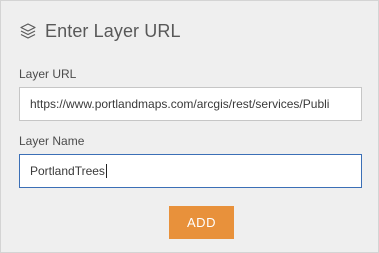 This screenshot has width=379, height=253. I want to click on panel-title: Enter Layer URL, so click(113, 30).